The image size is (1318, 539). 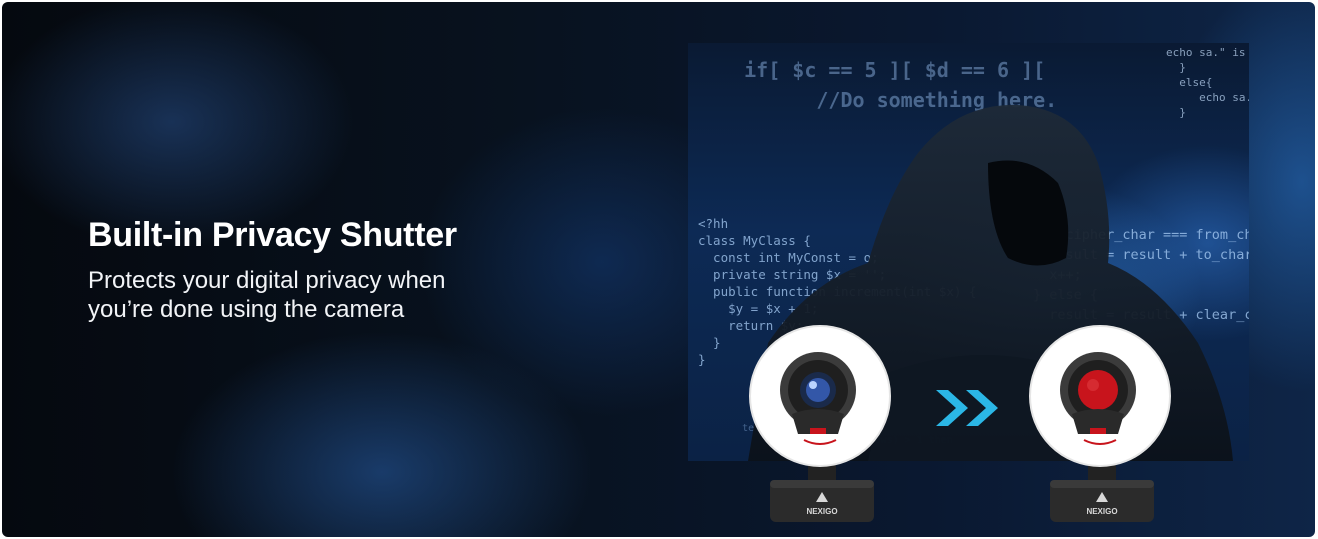 I want to click on webcam-illustrations: NEXIGO NEXIGO, so click(x=960, y=423).